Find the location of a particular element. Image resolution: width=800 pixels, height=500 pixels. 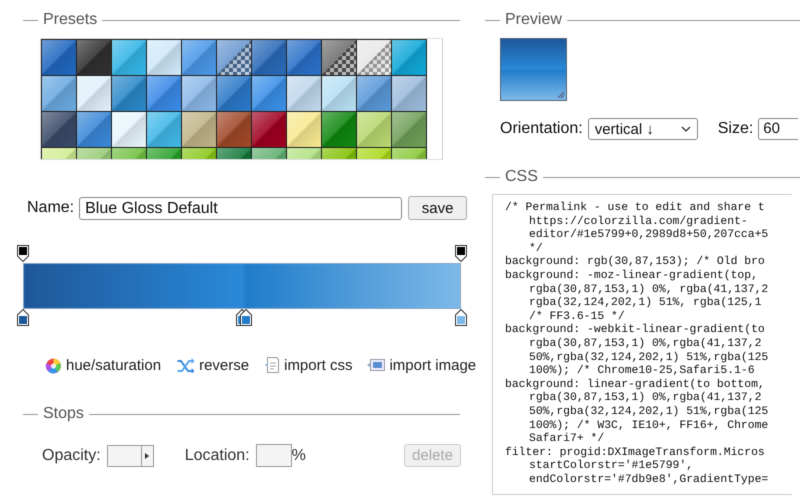

percent-label: % is located at coordinates (299, 455).